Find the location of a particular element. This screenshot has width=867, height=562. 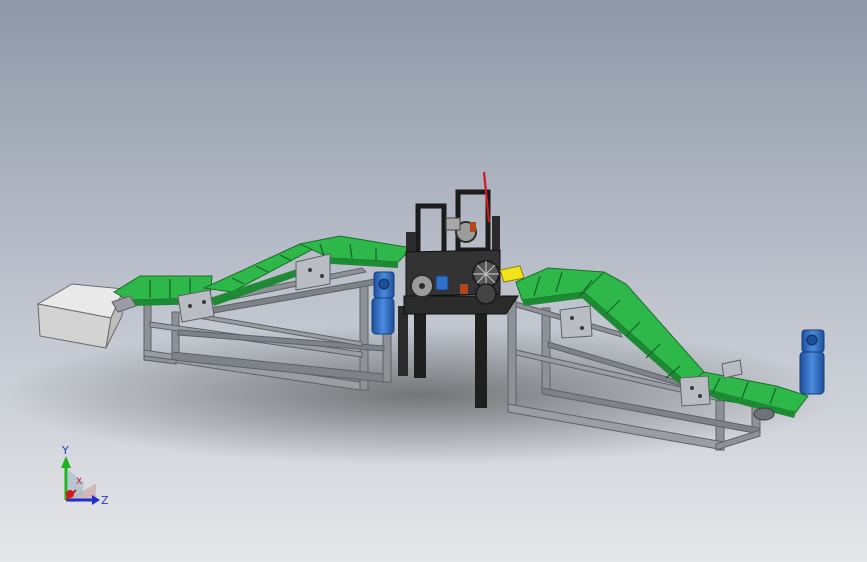

triad-origin is located at coordinates (70, 494).